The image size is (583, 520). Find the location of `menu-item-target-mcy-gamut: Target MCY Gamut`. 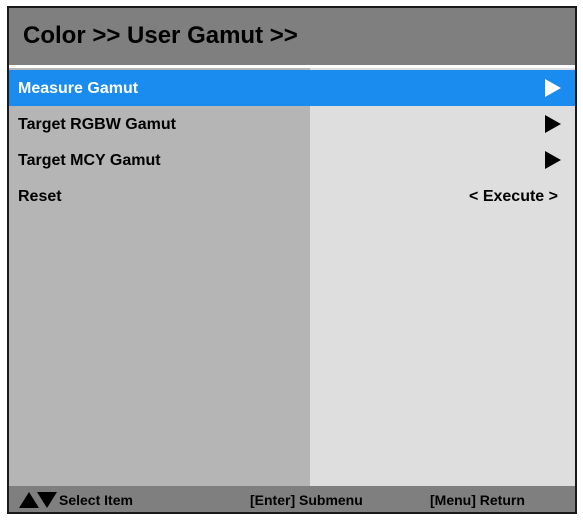

menu-item-target-mcy-gamut: Target MCY Gamut is located at coordinates (292, 160).